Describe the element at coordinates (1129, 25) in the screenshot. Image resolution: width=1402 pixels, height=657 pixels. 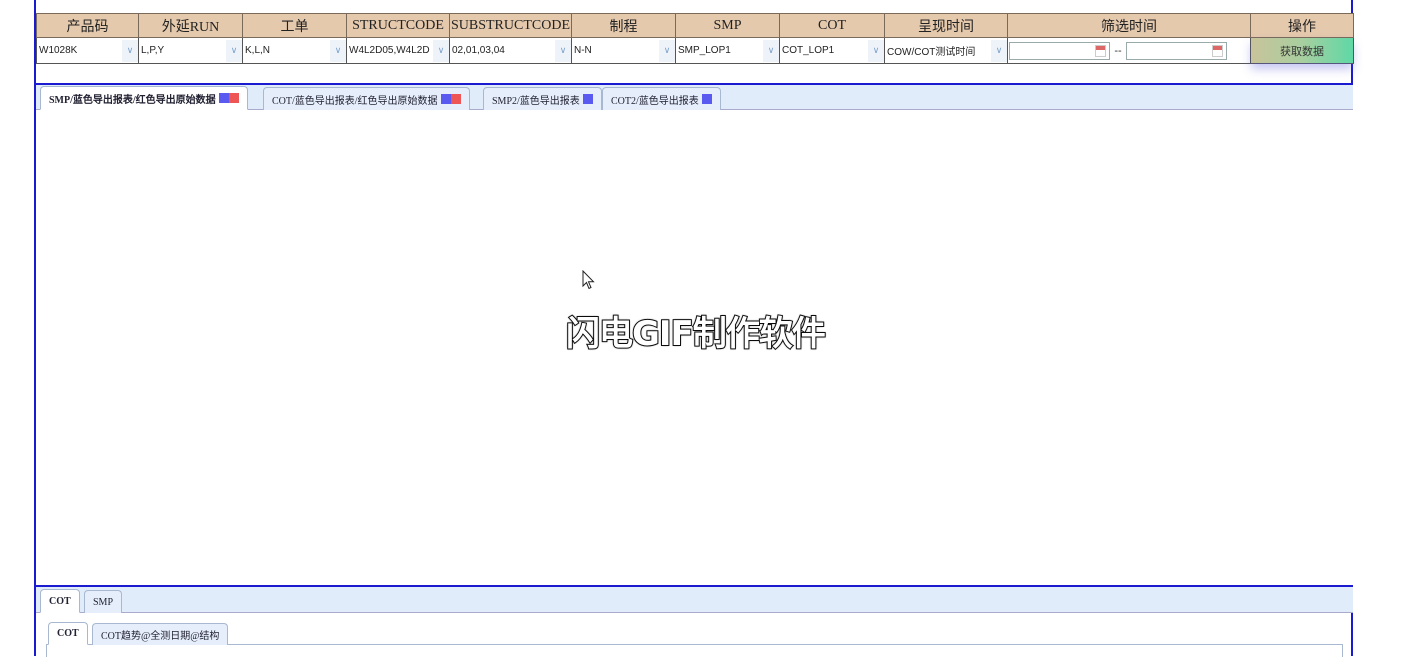
I see `header-filter-time: 筛选时间` at that location.